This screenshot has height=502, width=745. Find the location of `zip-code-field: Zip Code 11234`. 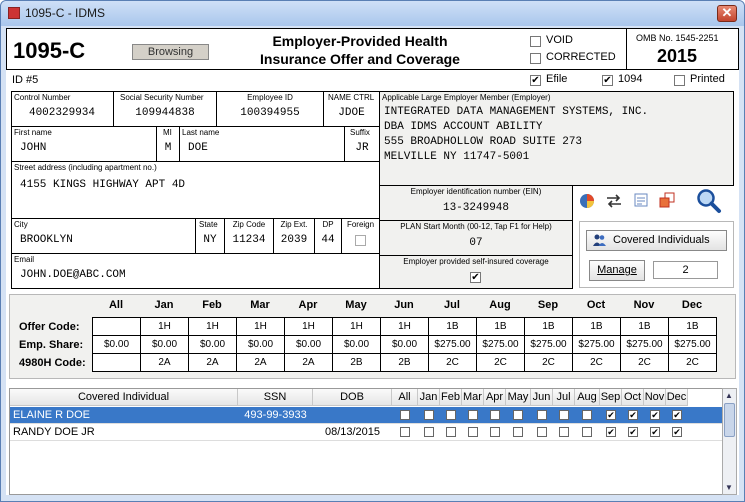

zip-code-field: Zip Code 11234 is located at coordinates (249, 236).